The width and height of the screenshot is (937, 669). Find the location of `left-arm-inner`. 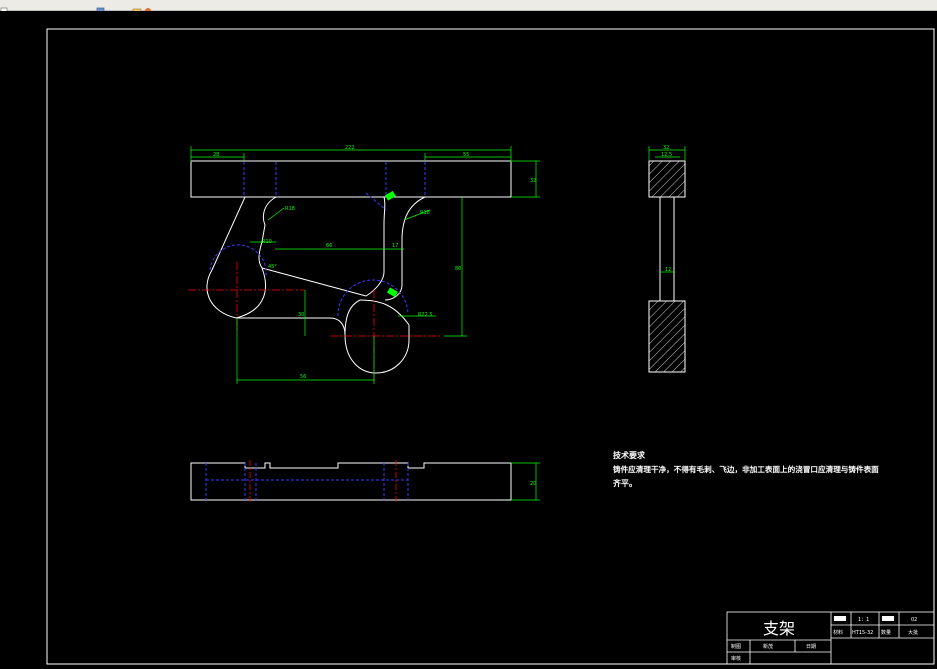

left-arm-inner is located at coordinates (267, 232).